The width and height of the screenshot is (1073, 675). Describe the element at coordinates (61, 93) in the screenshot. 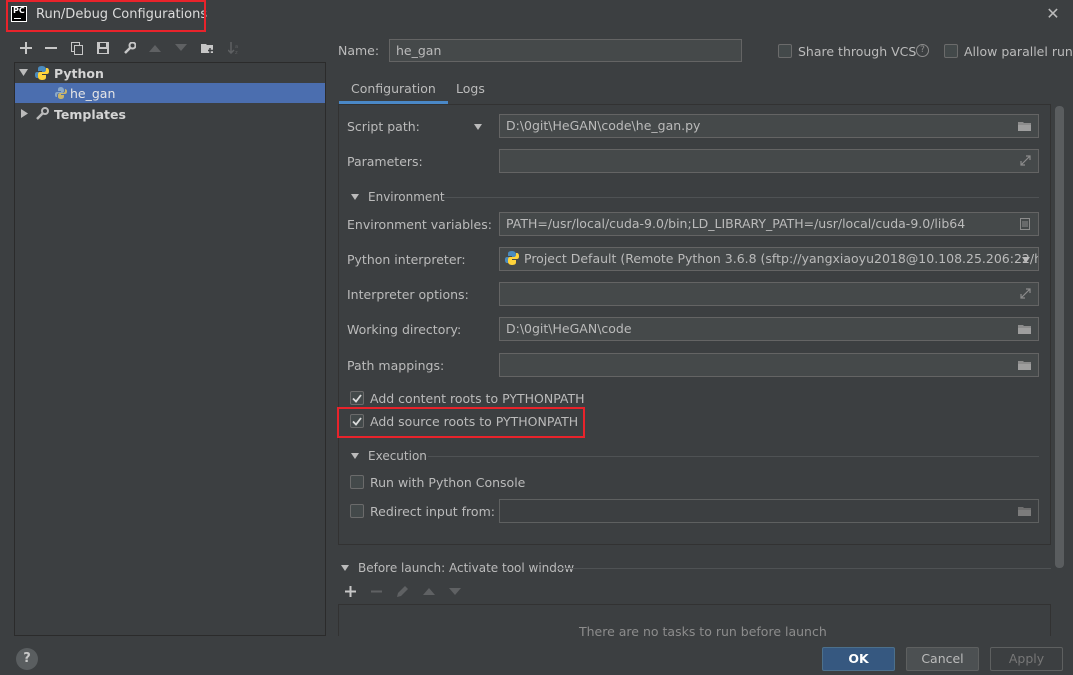

I see `python-file-icon` at that location.